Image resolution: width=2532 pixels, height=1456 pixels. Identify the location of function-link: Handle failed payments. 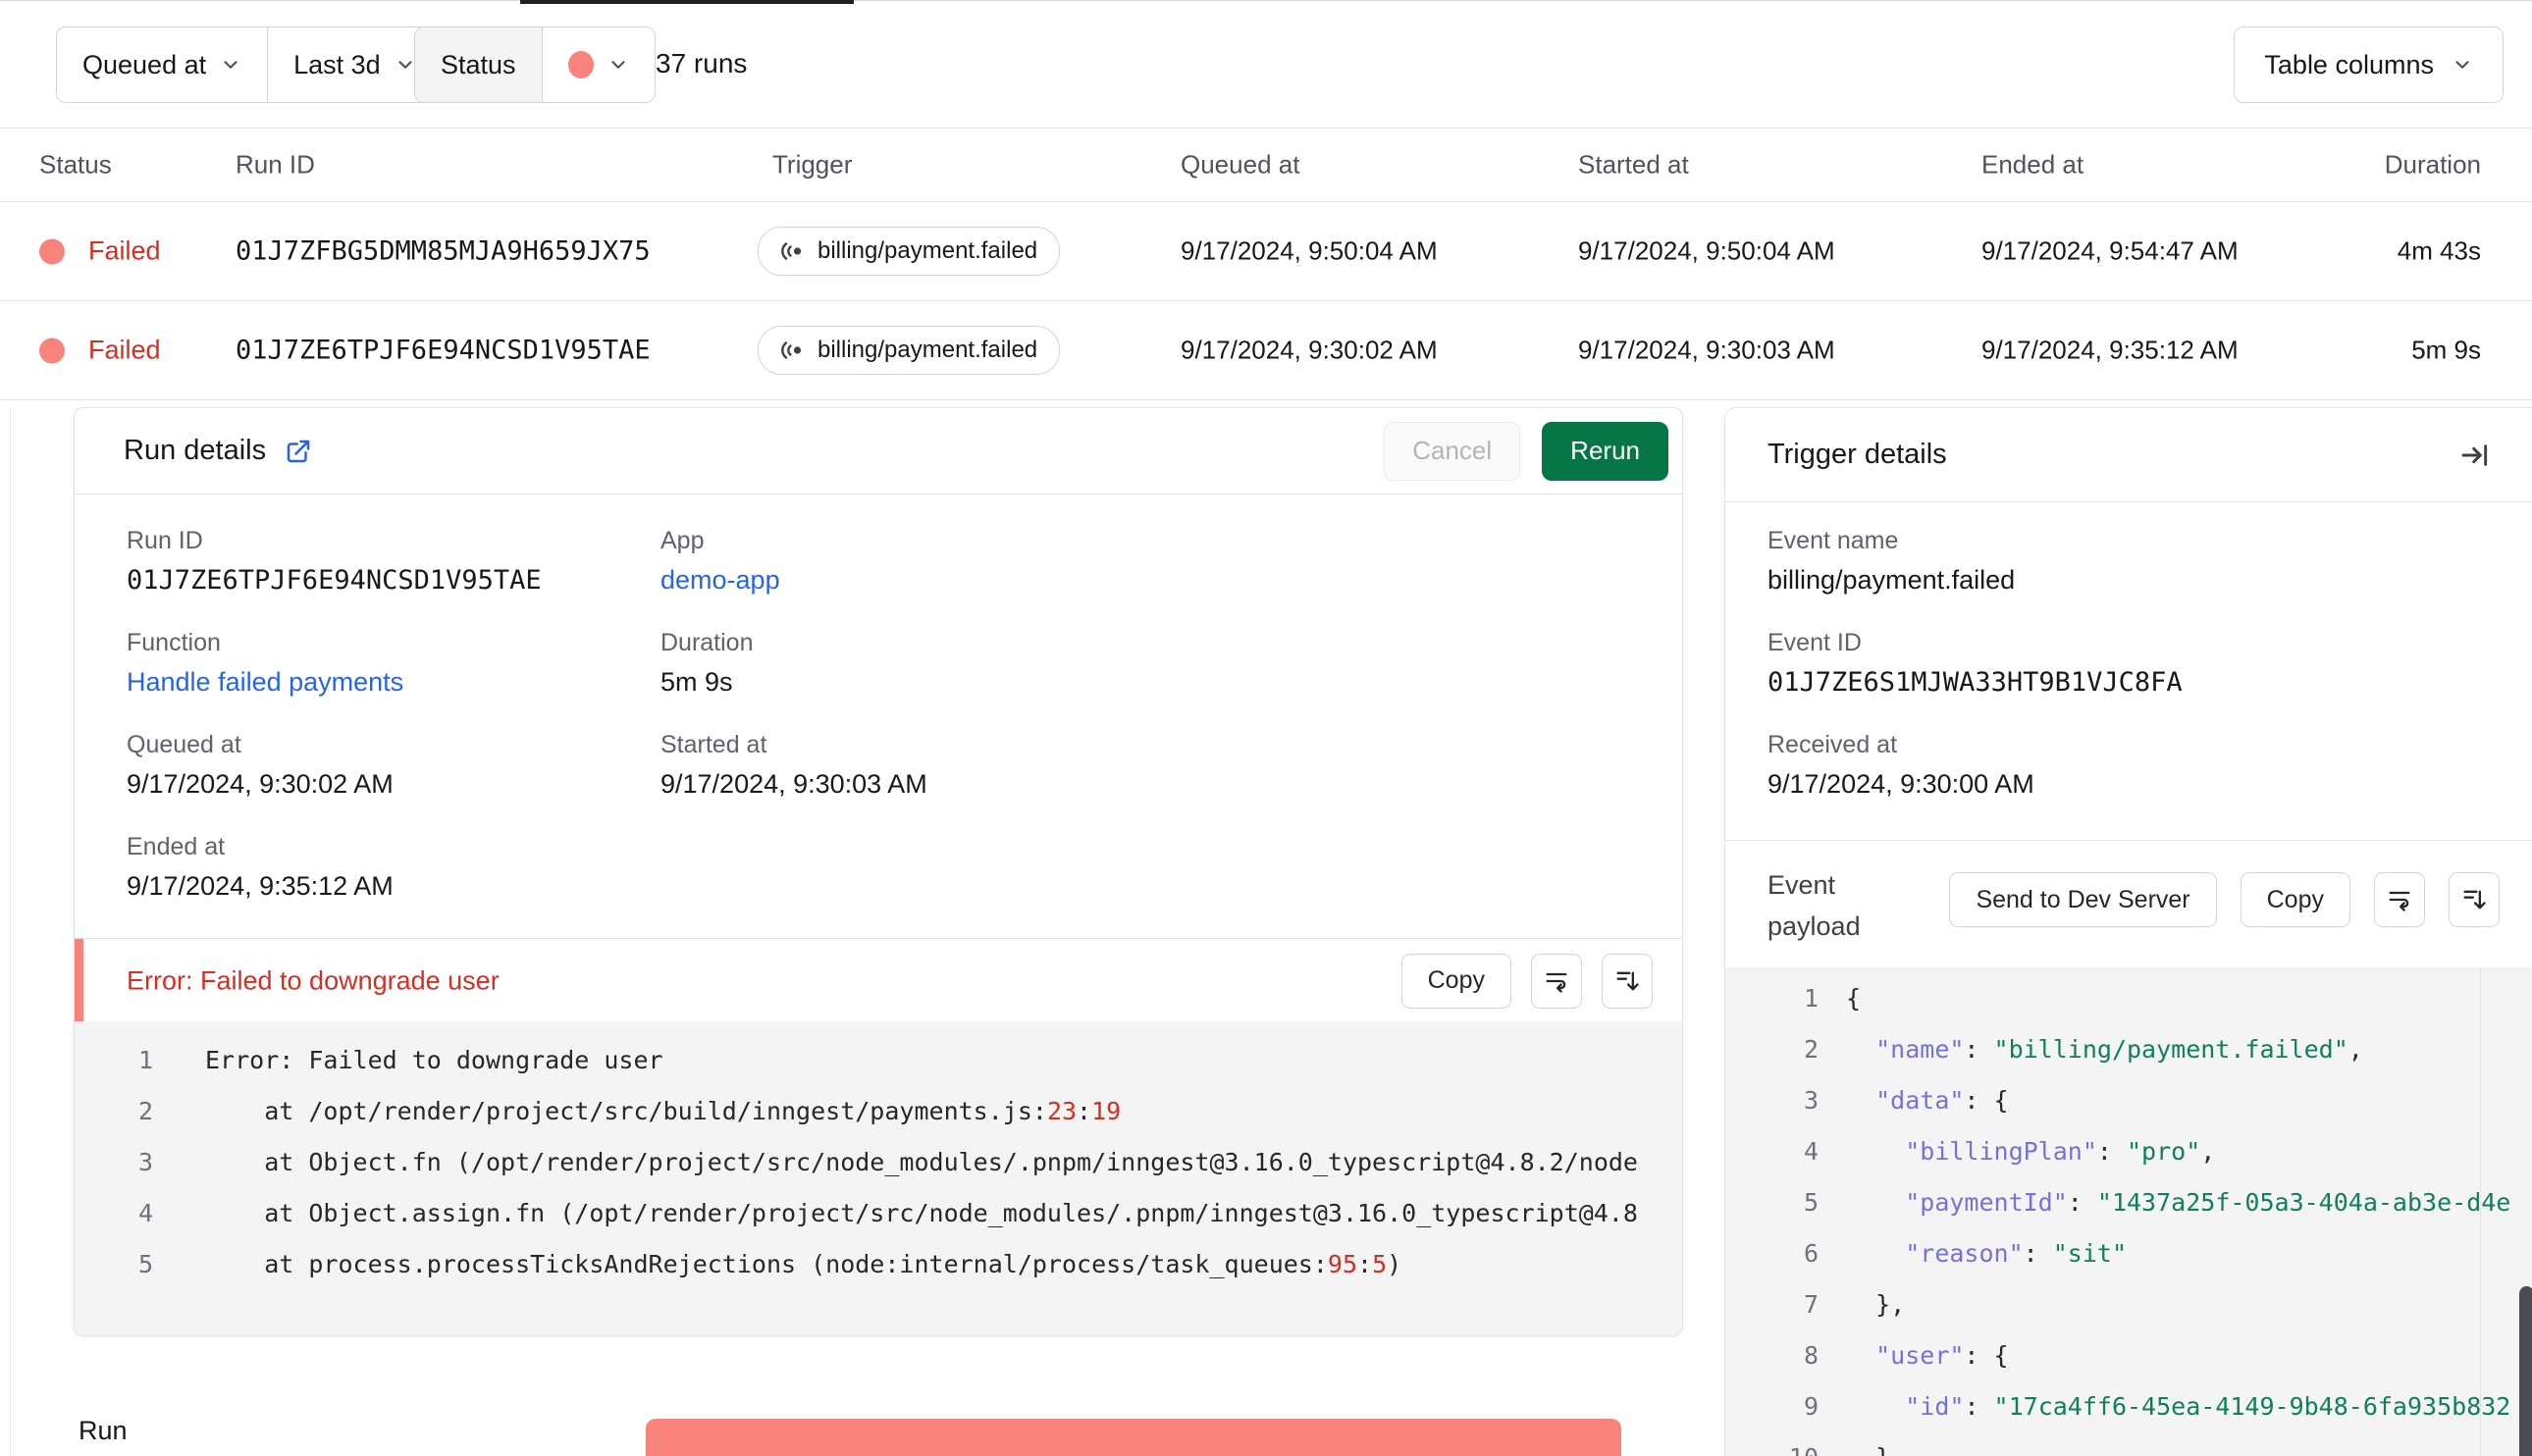
(265, 682).